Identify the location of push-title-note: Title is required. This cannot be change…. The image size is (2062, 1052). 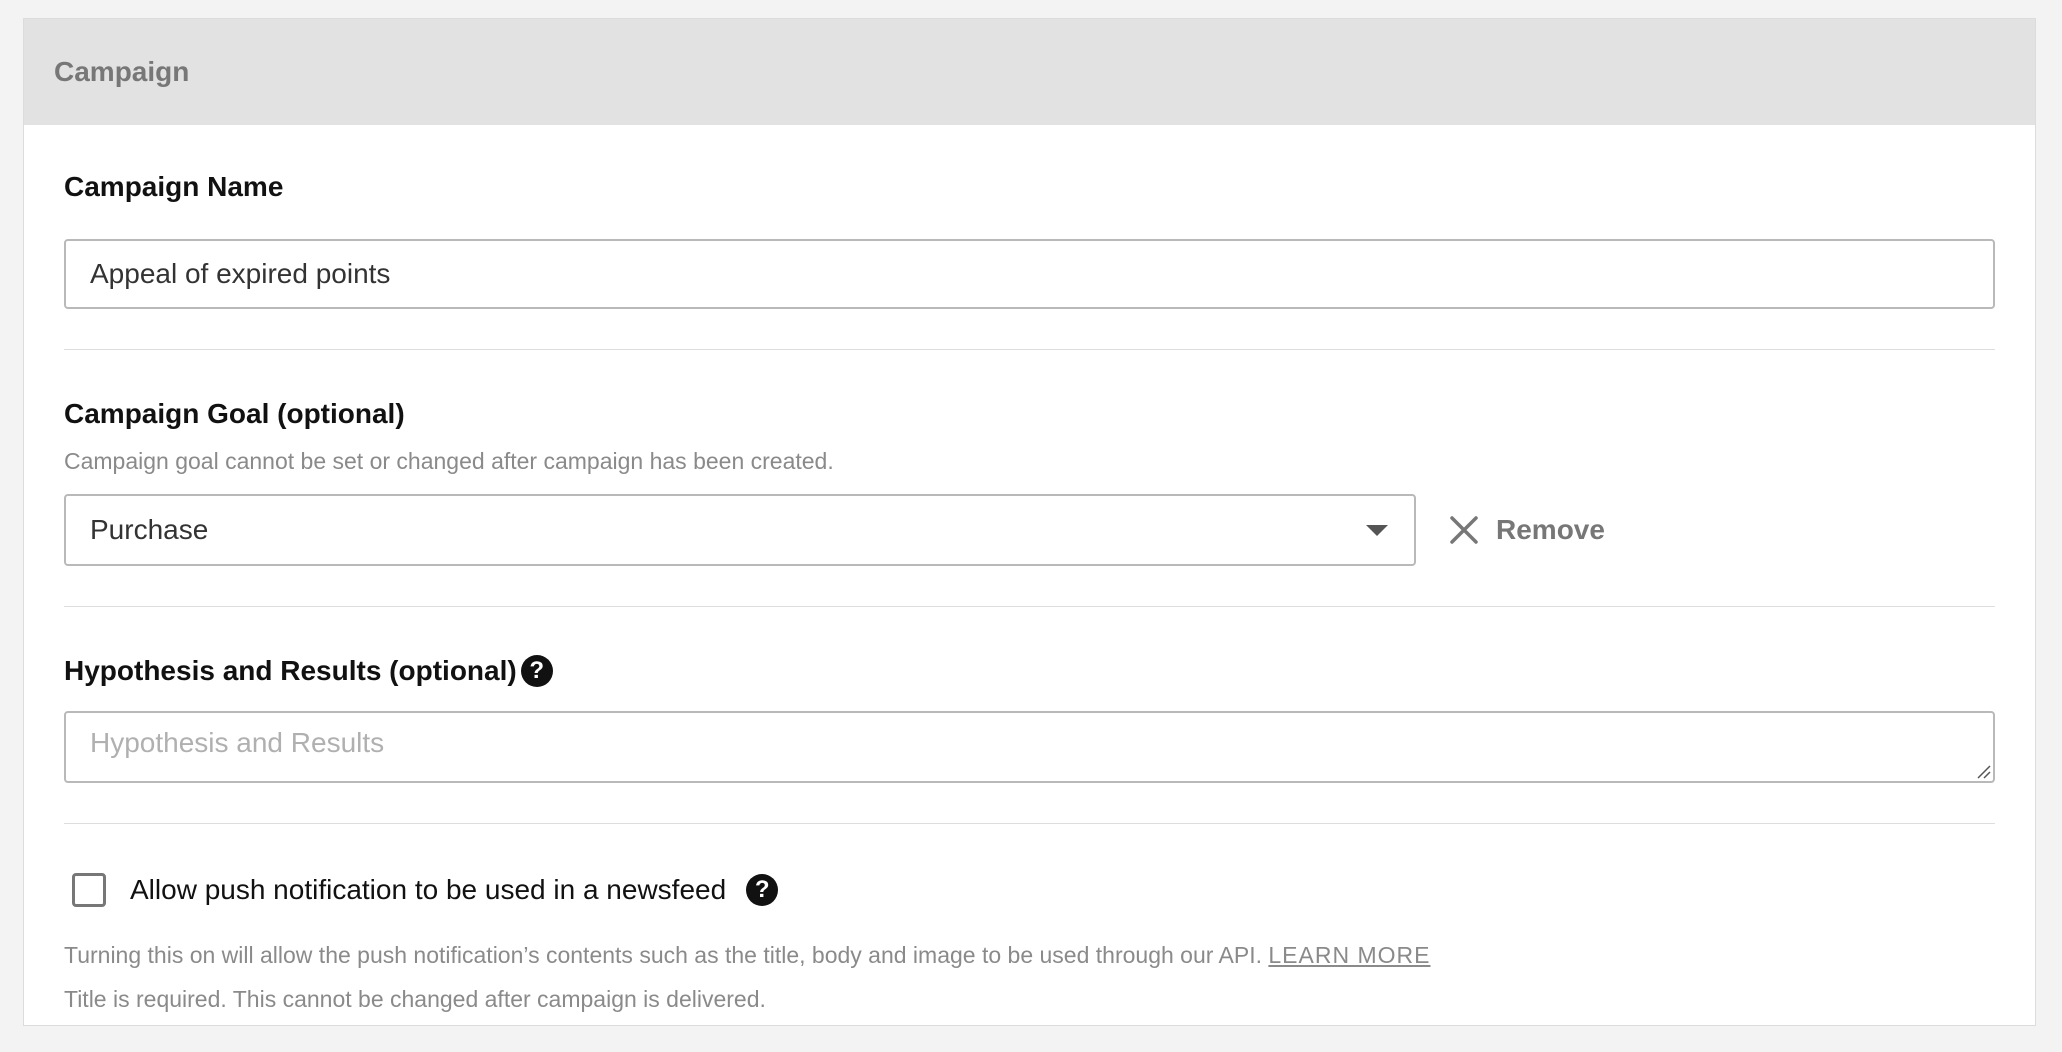
(415, 999).